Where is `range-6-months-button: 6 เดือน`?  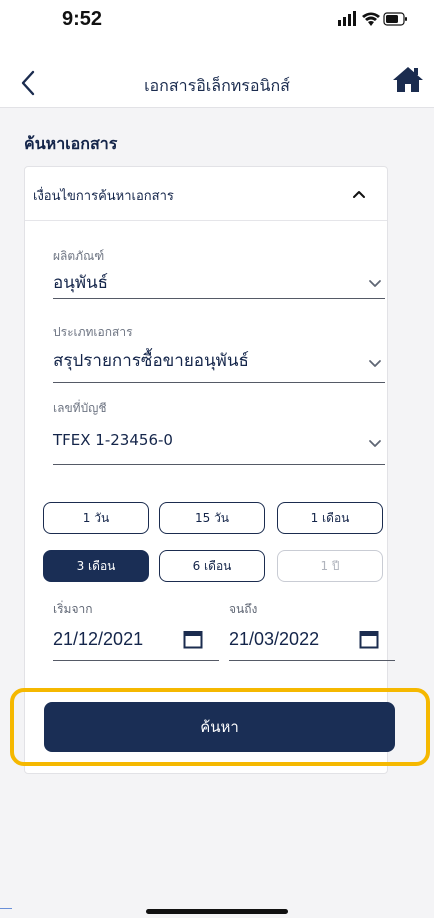
range-6-months-button: 6 เดือน is located at coordinates (212, 566).